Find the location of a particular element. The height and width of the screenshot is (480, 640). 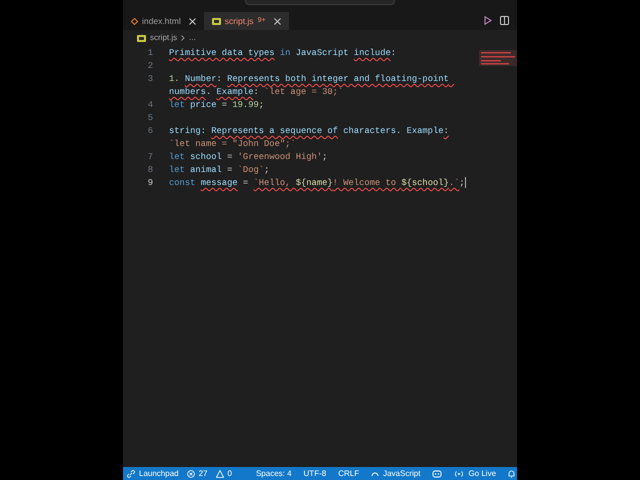

code-line: 1. Number: Represents both integer and floating-point numbers. Example: `let age = 30;` is located at coordinates (309, 86).